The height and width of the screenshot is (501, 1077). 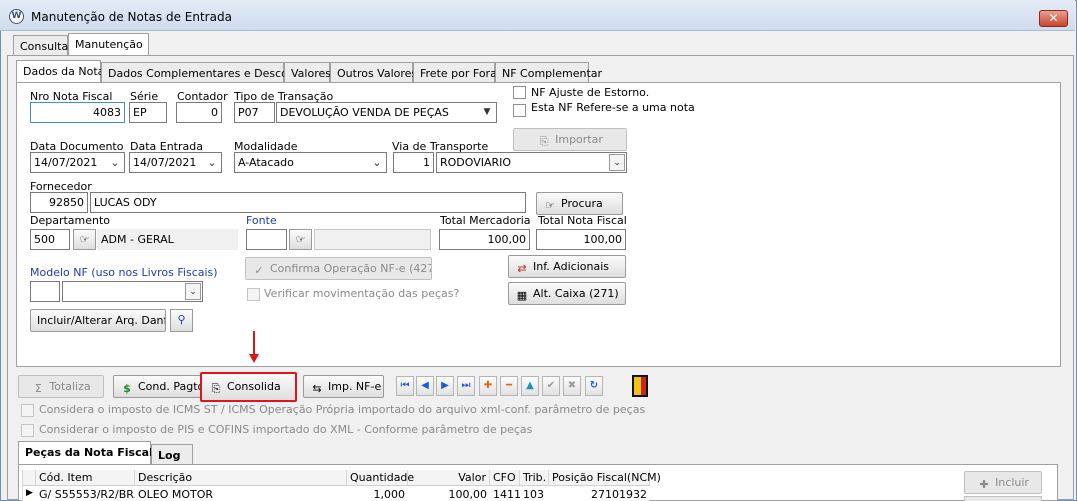 What do you see at coordinates (253, 294) in the screenshot?
I see `verificar-checkbox` at bounding box center [253, 294].